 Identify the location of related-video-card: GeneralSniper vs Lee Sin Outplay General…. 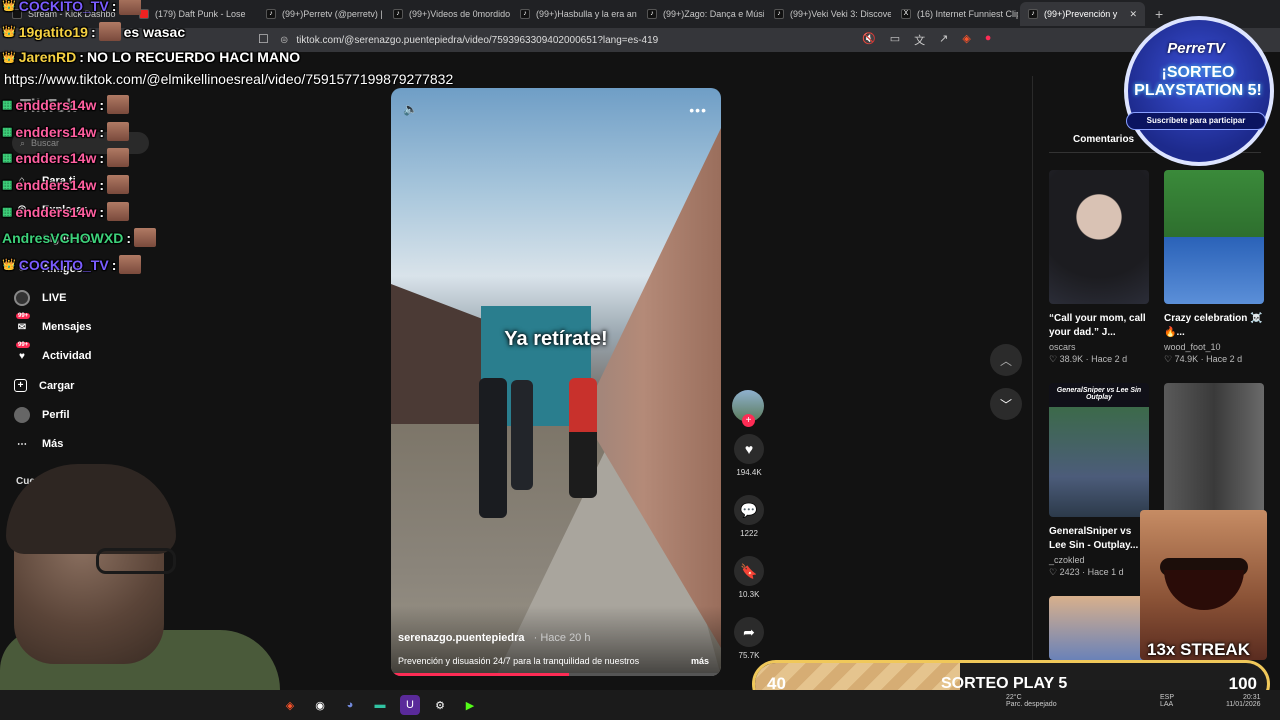
(1099, 480).